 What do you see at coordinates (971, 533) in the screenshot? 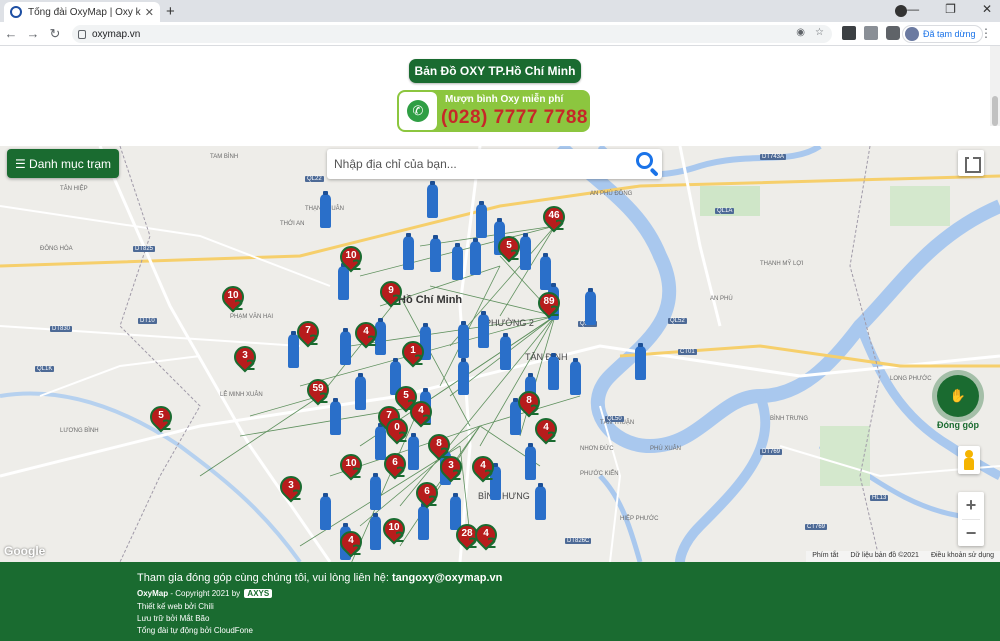
I see `zoom-out-button: −` at bounding box center [971, 533].